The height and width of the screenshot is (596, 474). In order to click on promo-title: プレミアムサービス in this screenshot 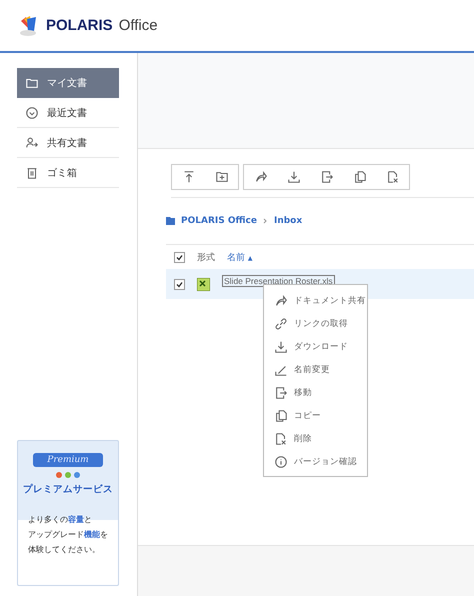, I will do `click(68, 489)`.